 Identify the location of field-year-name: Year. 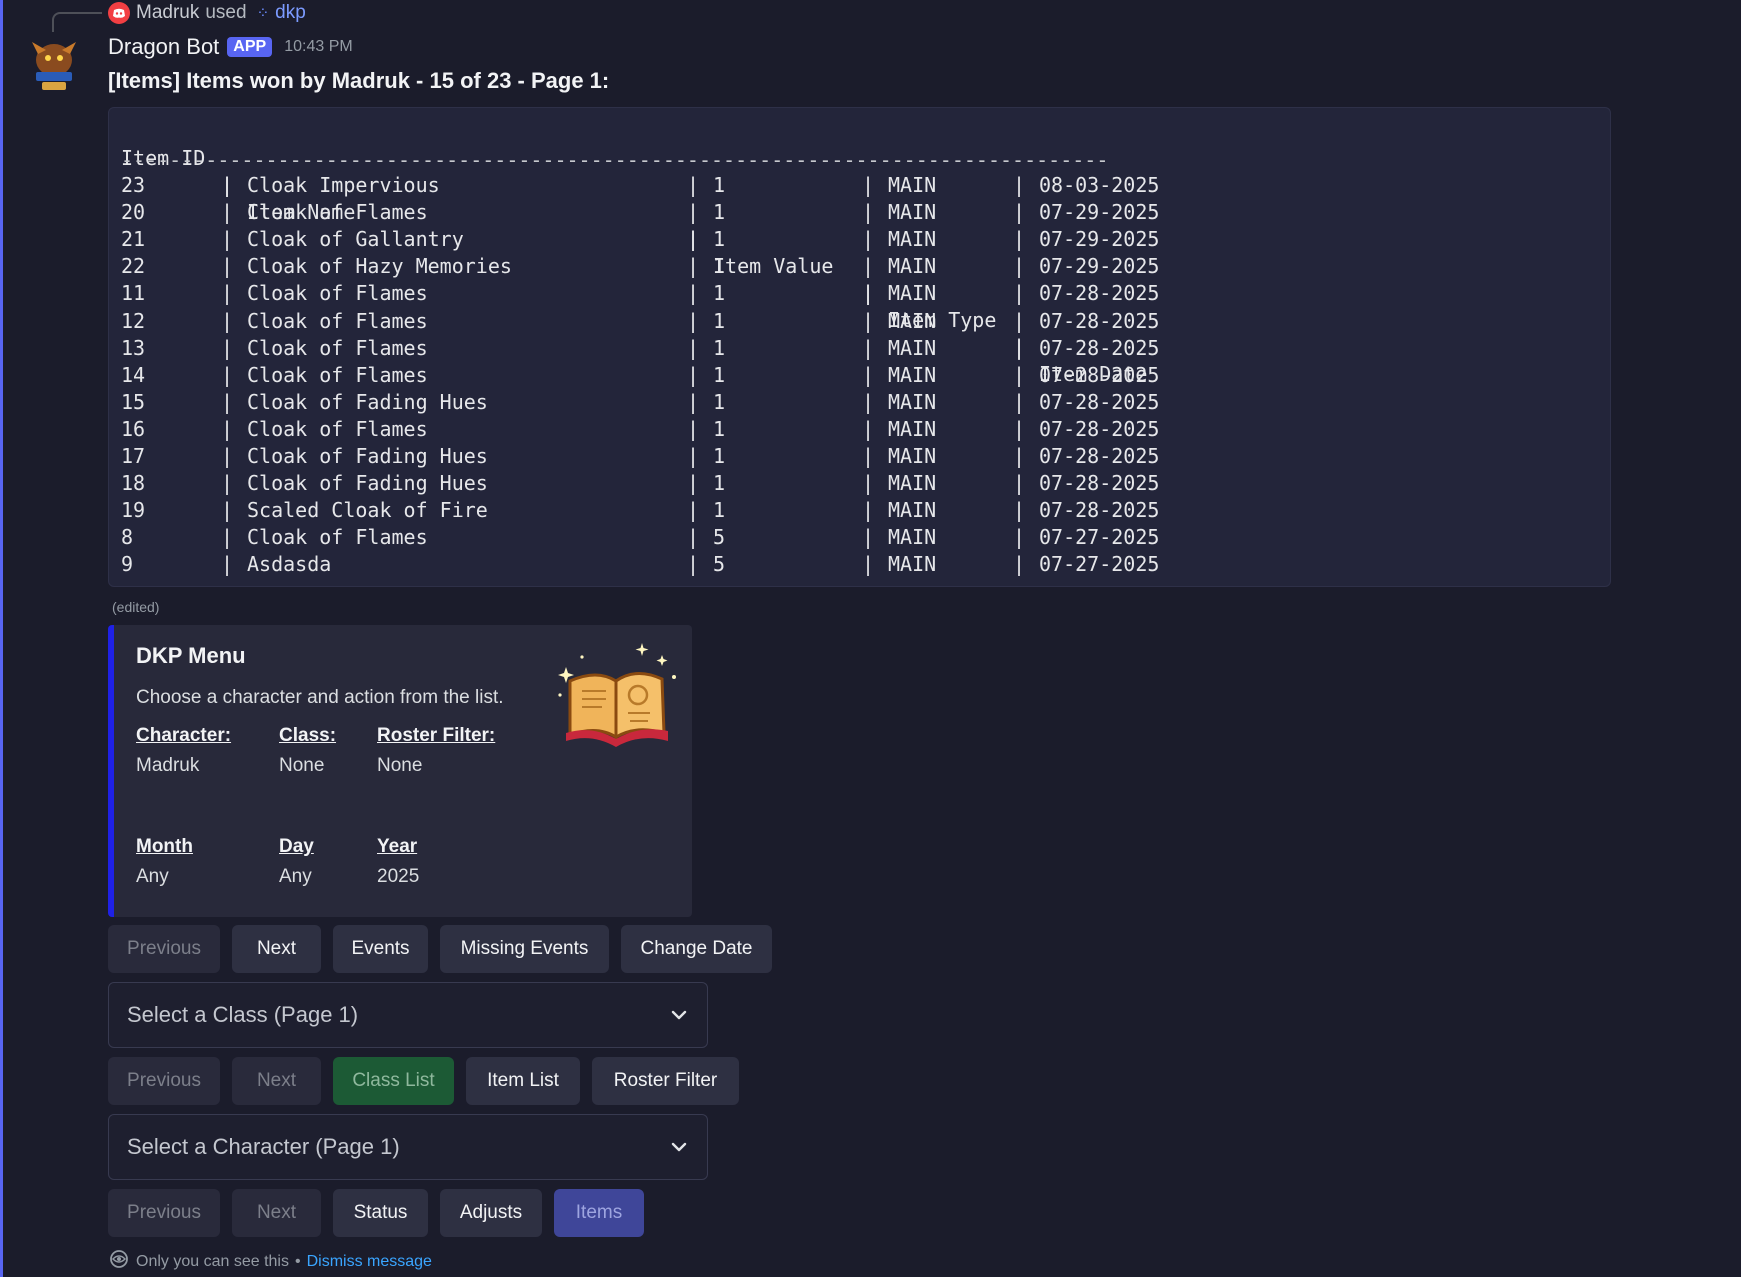
(397, 846).